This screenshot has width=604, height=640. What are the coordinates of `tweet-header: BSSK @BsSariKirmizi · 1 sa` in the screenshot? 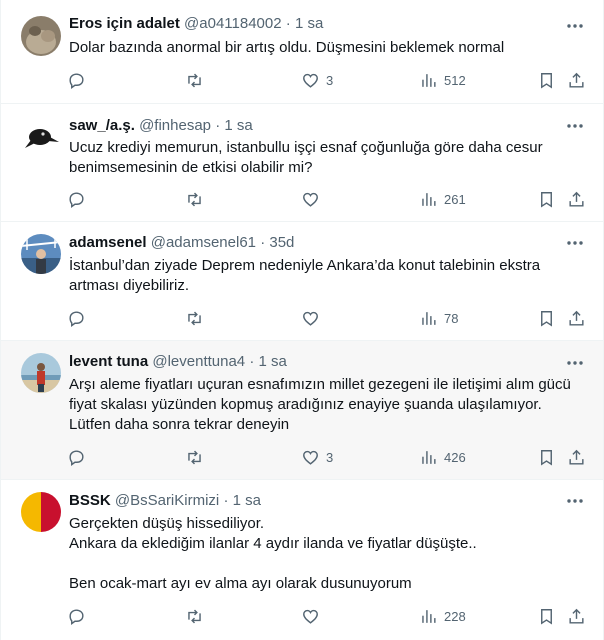 It's located at (165, 501).